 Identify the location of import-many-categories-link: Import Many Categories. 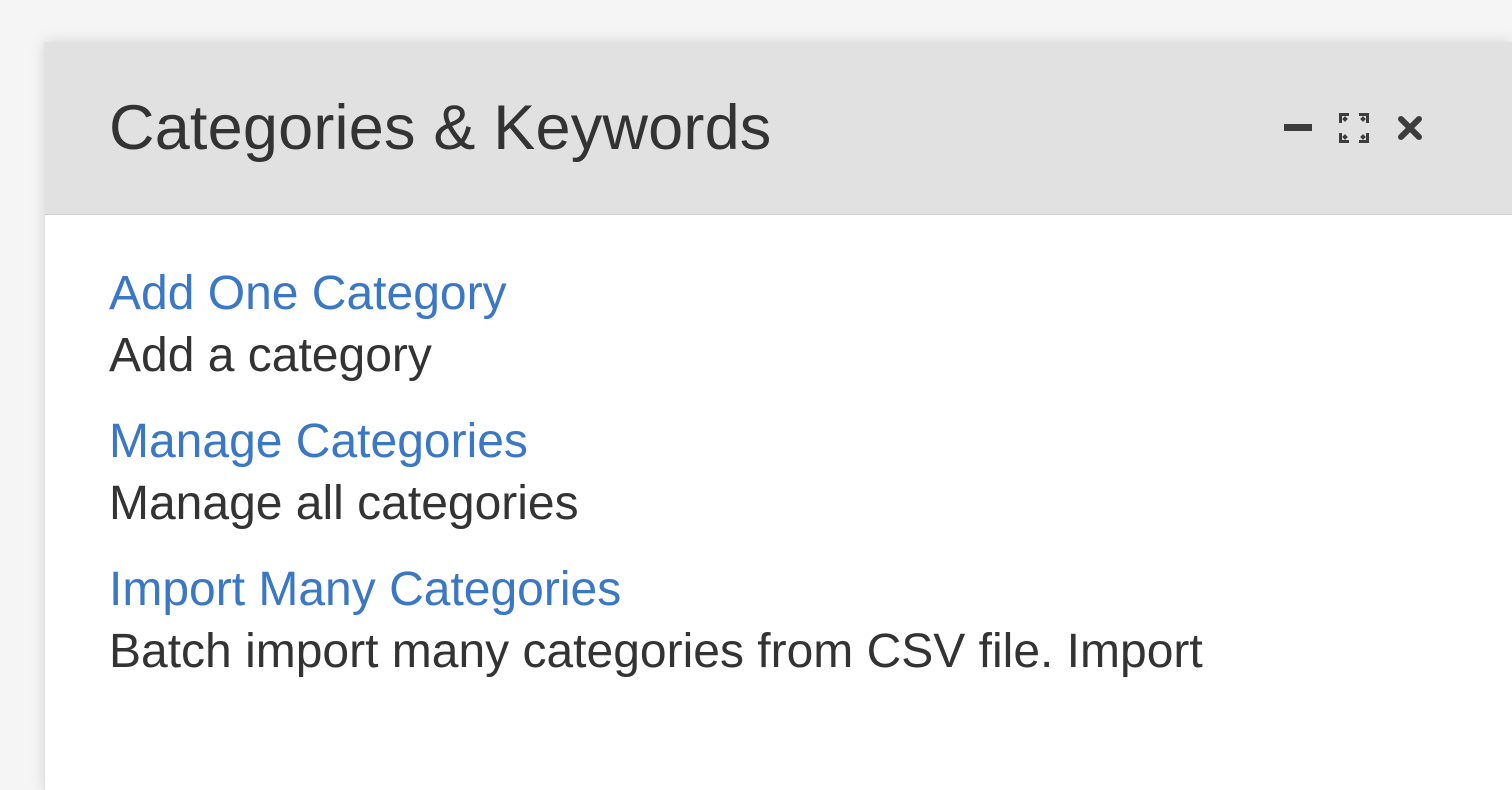
(810, 590).